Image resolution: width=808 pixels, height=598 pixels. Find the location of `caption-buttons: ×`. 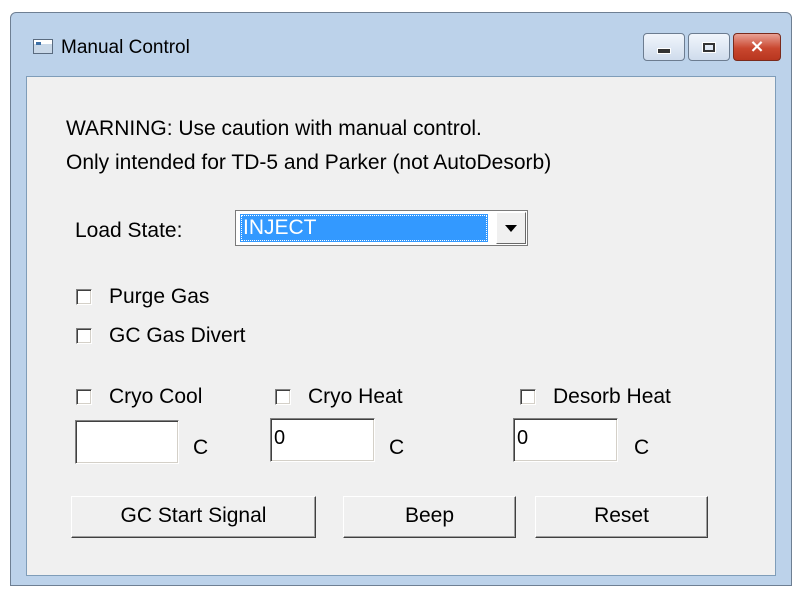

caption-buttons: × is located at coordinates (710, 47).